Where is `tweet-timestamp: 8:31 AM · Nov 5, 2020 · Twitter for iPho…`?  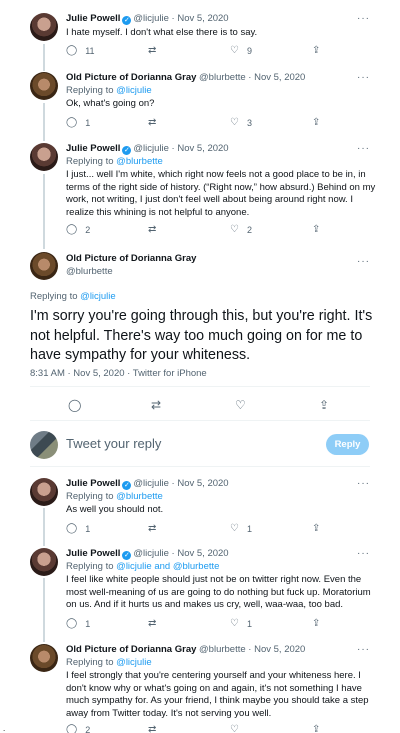 tweet-timestamp: 8:31 AM · Nov 5, 2020 · Twitter for iPho… is located at coordinates (118, 373).